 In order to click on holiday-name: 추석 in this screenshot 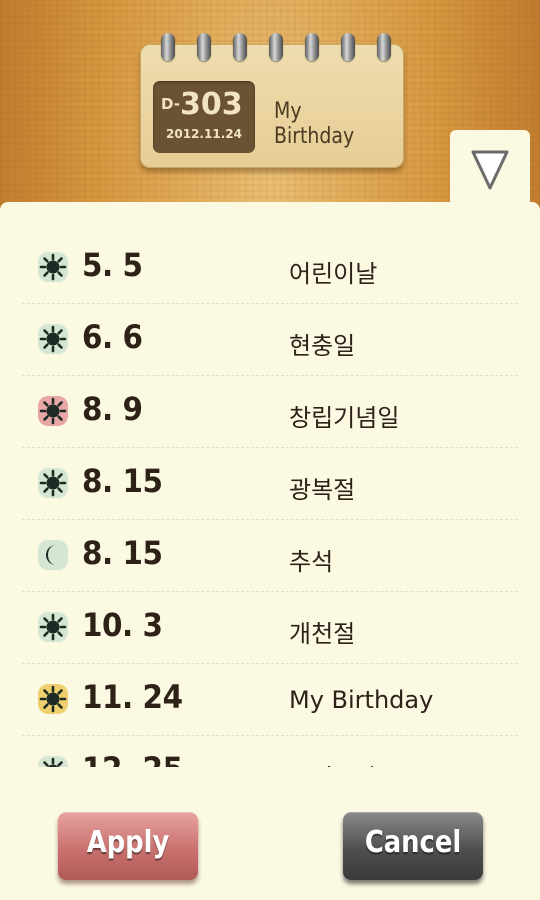, I will do `click(311, 562)`.